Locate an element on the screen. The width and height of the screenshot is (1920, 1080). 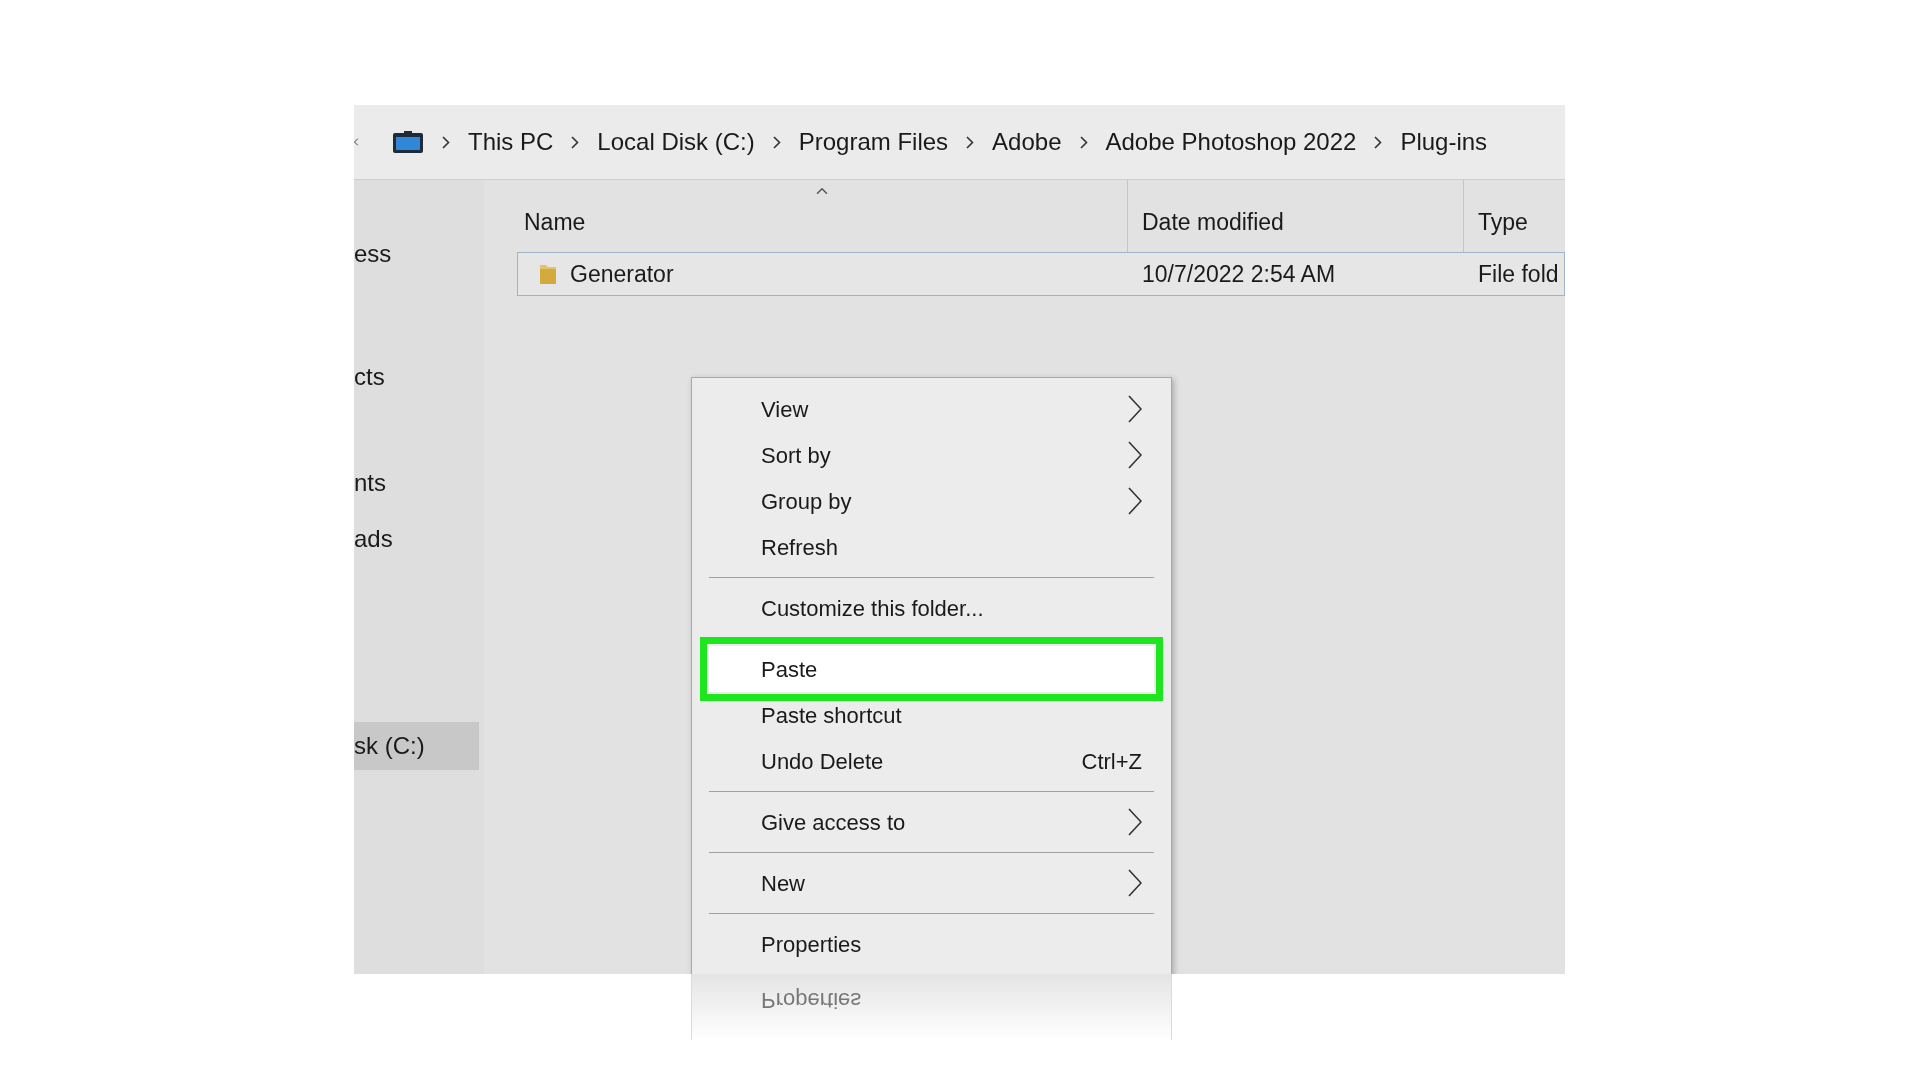
table-cell-text: File fold is located at coordinates (1518, 274).